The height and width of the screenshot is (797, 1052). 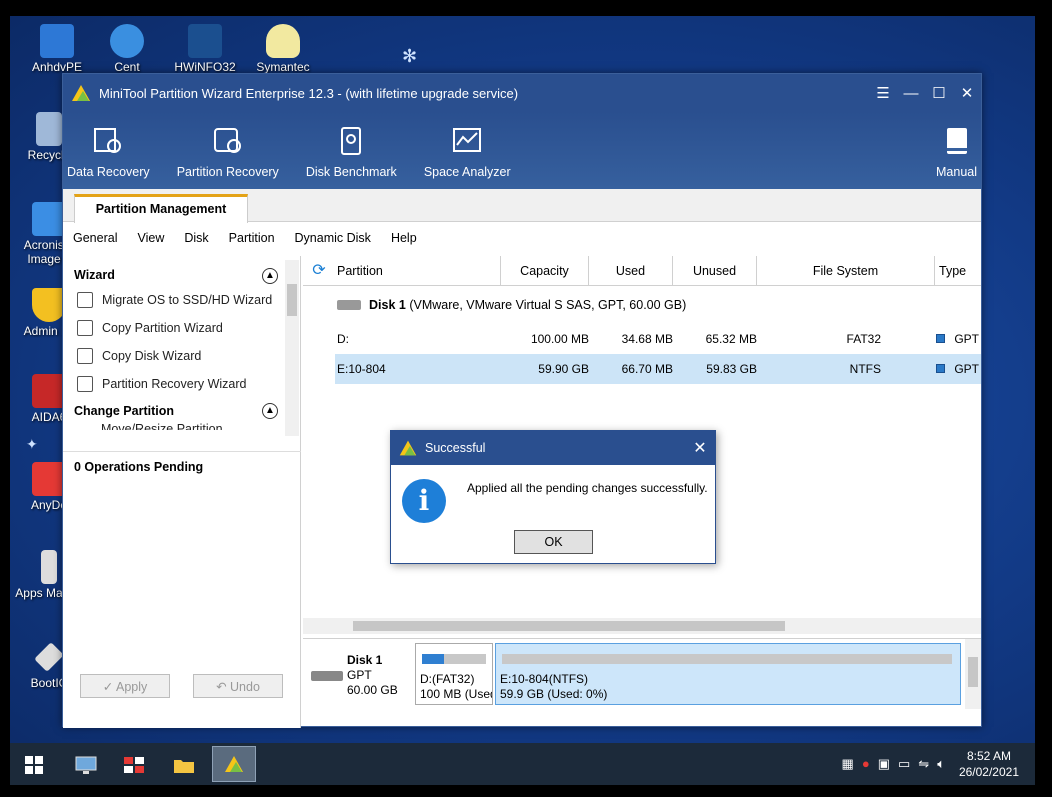 What do you see at coordinates (923, 764) in the screenshot?
I see `usb-icon: ⇋` at bounding box center [923, 764].